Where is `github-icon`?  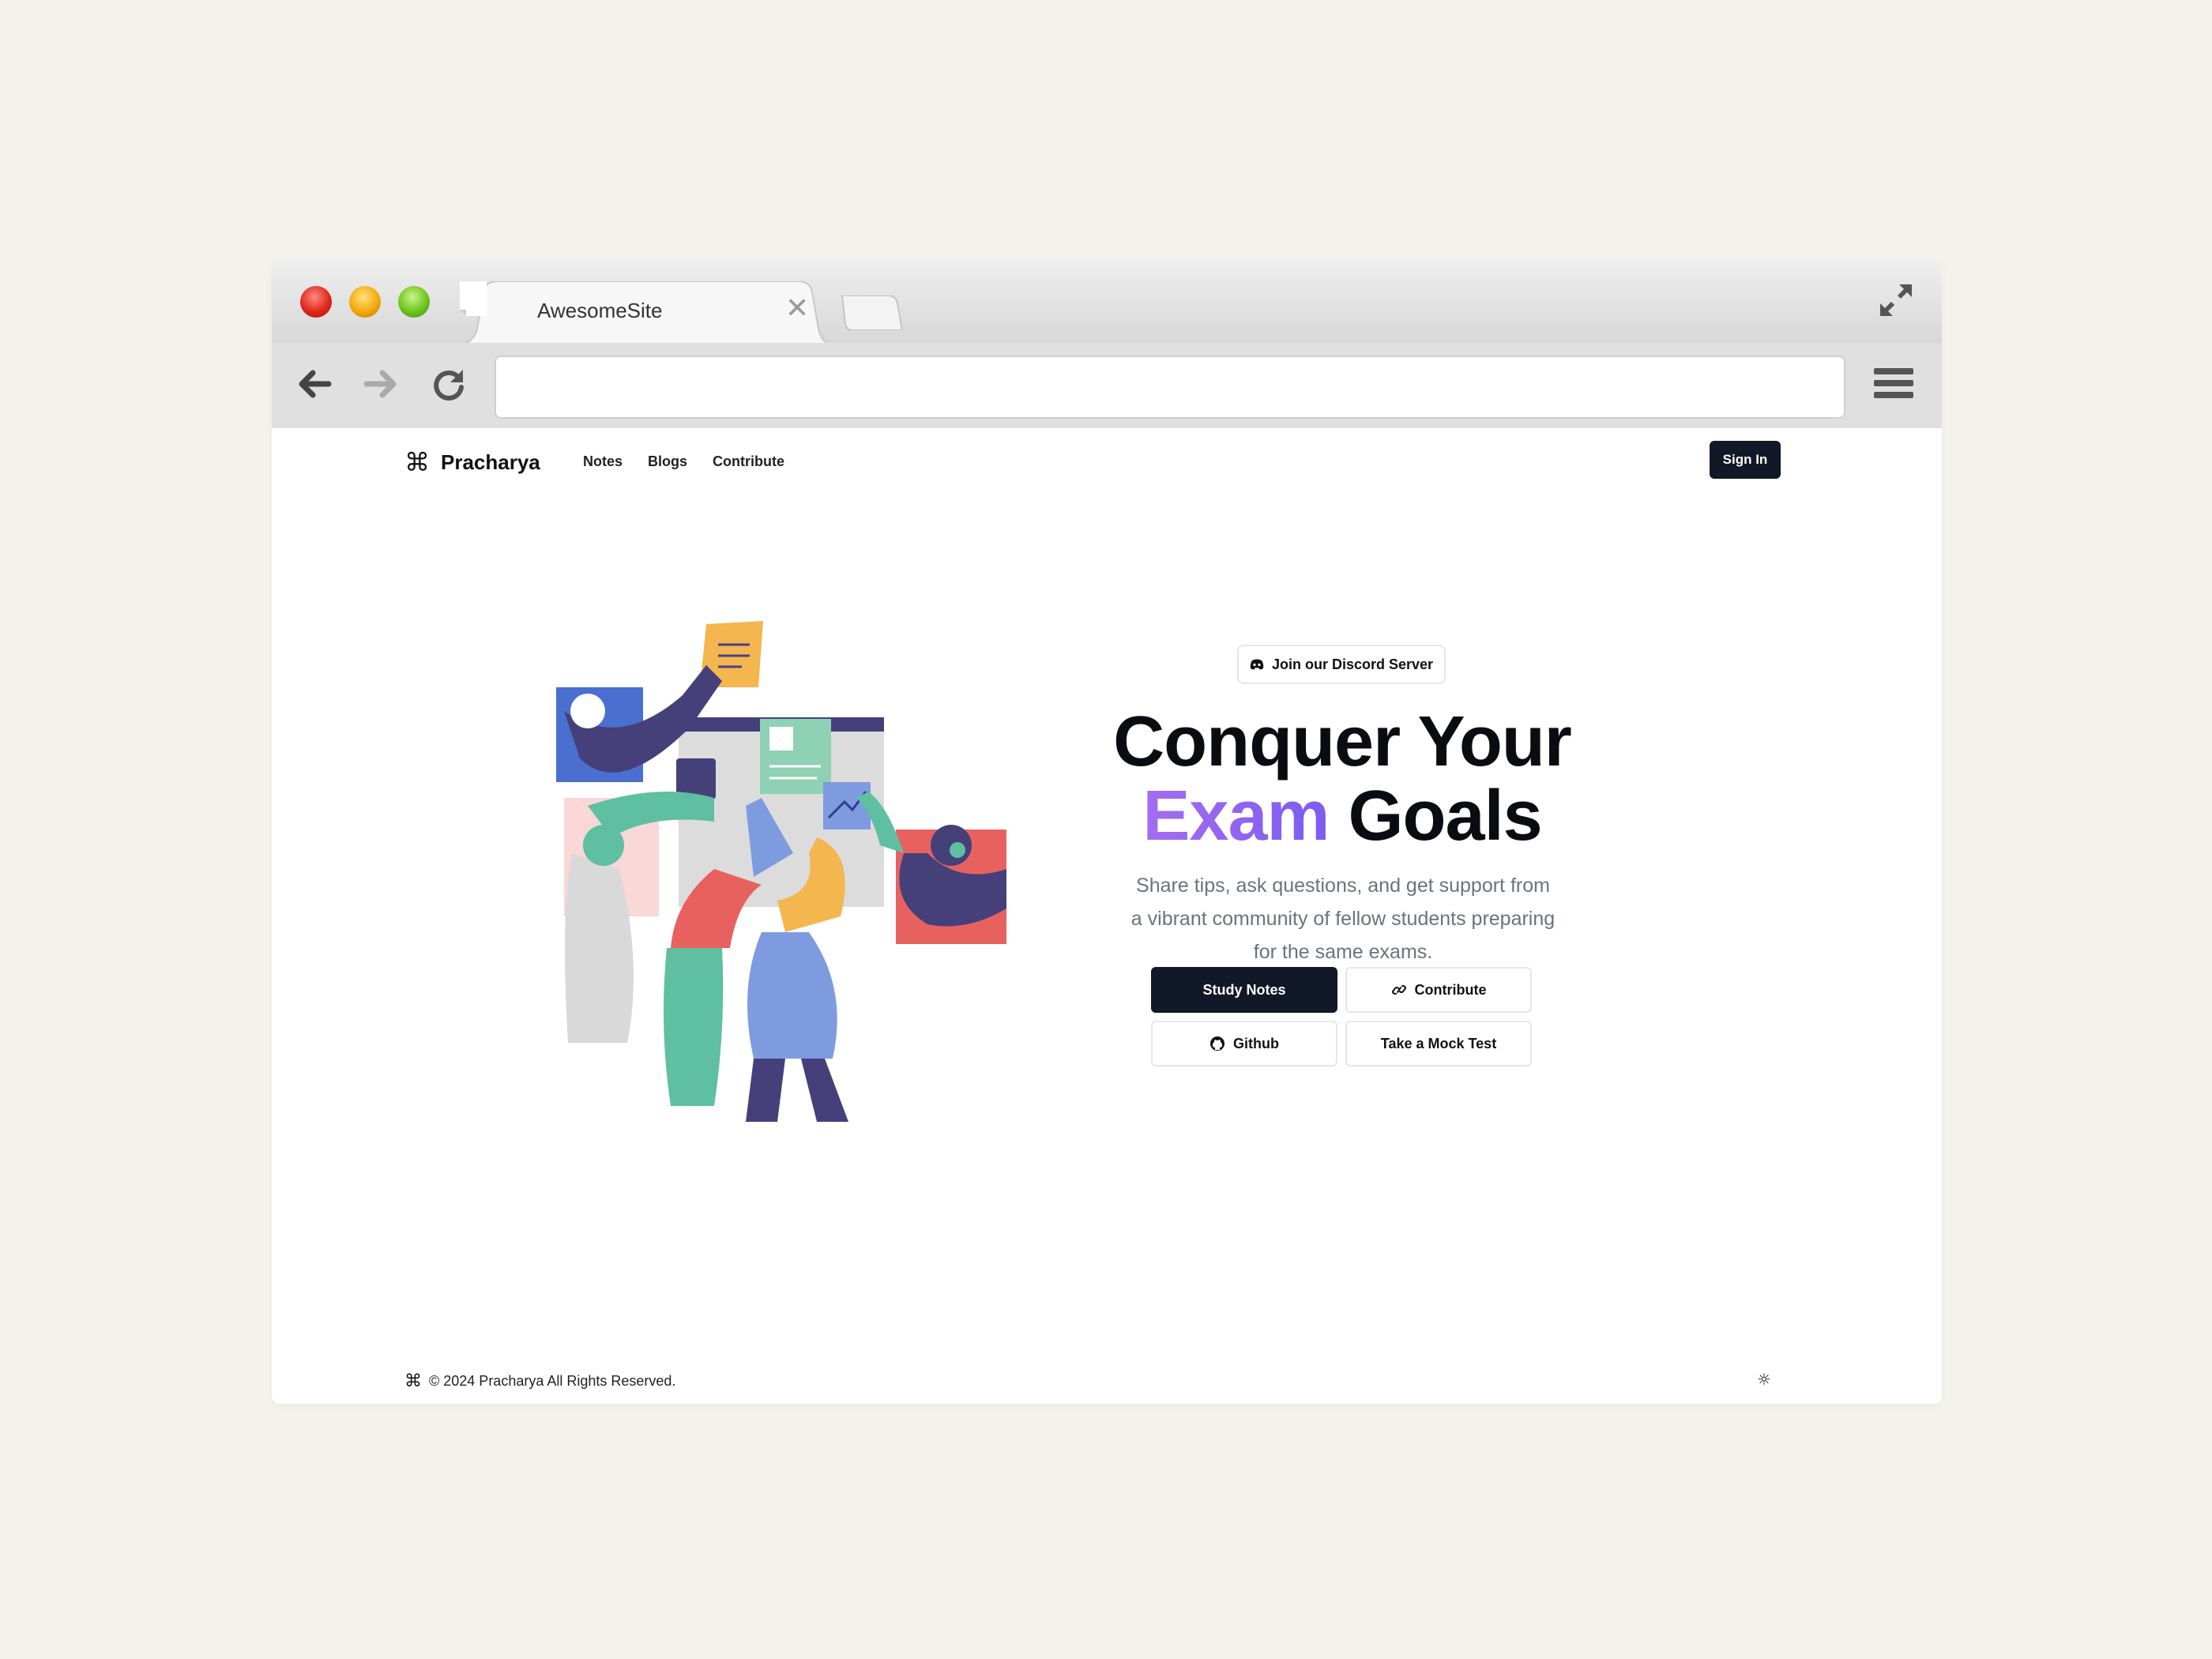
github-icon is located at coordinates (1217, 1043).